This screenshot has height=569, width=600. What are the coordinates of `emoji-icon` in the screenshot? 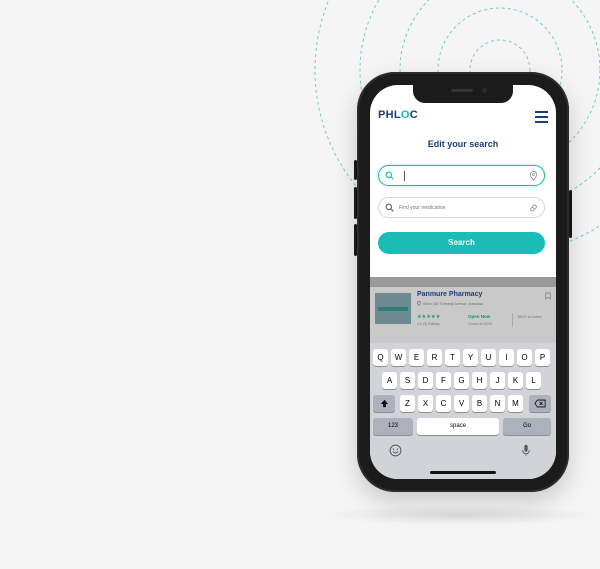 It's located at (395, 450).